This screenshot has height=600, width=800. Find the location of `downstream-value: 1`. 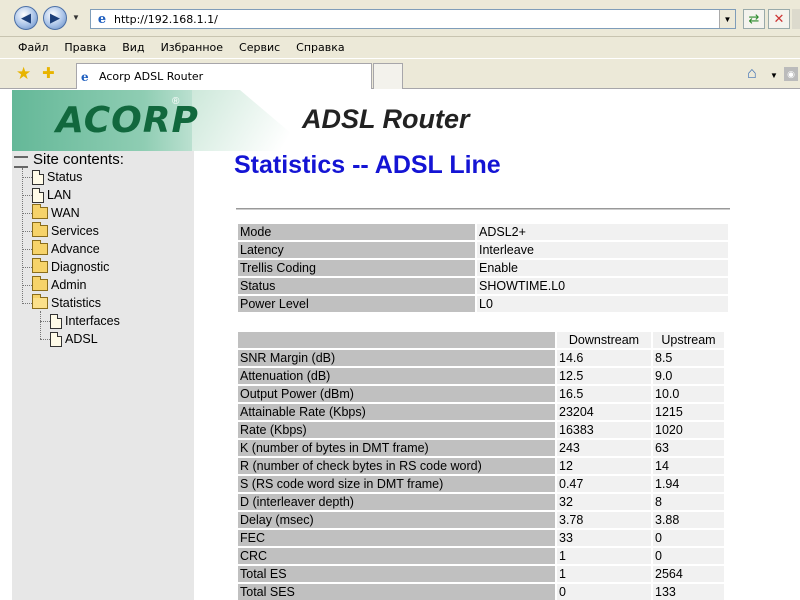

downstream-value: 1 is located at coordinates (604, 556).